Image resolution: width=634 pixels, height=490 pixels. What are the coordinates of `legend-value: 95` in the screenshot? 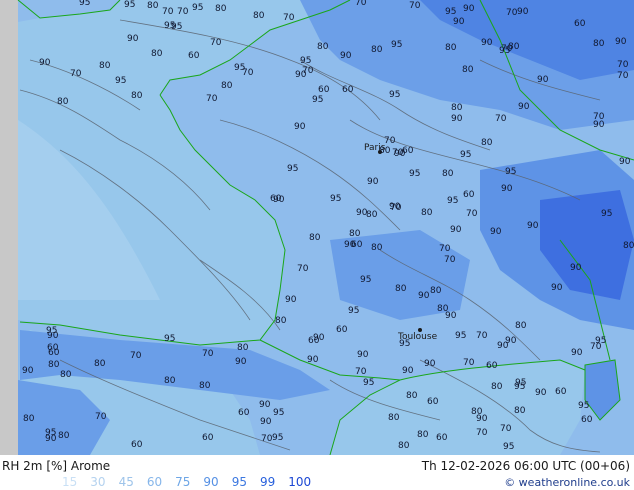 It's located at (239, 482).